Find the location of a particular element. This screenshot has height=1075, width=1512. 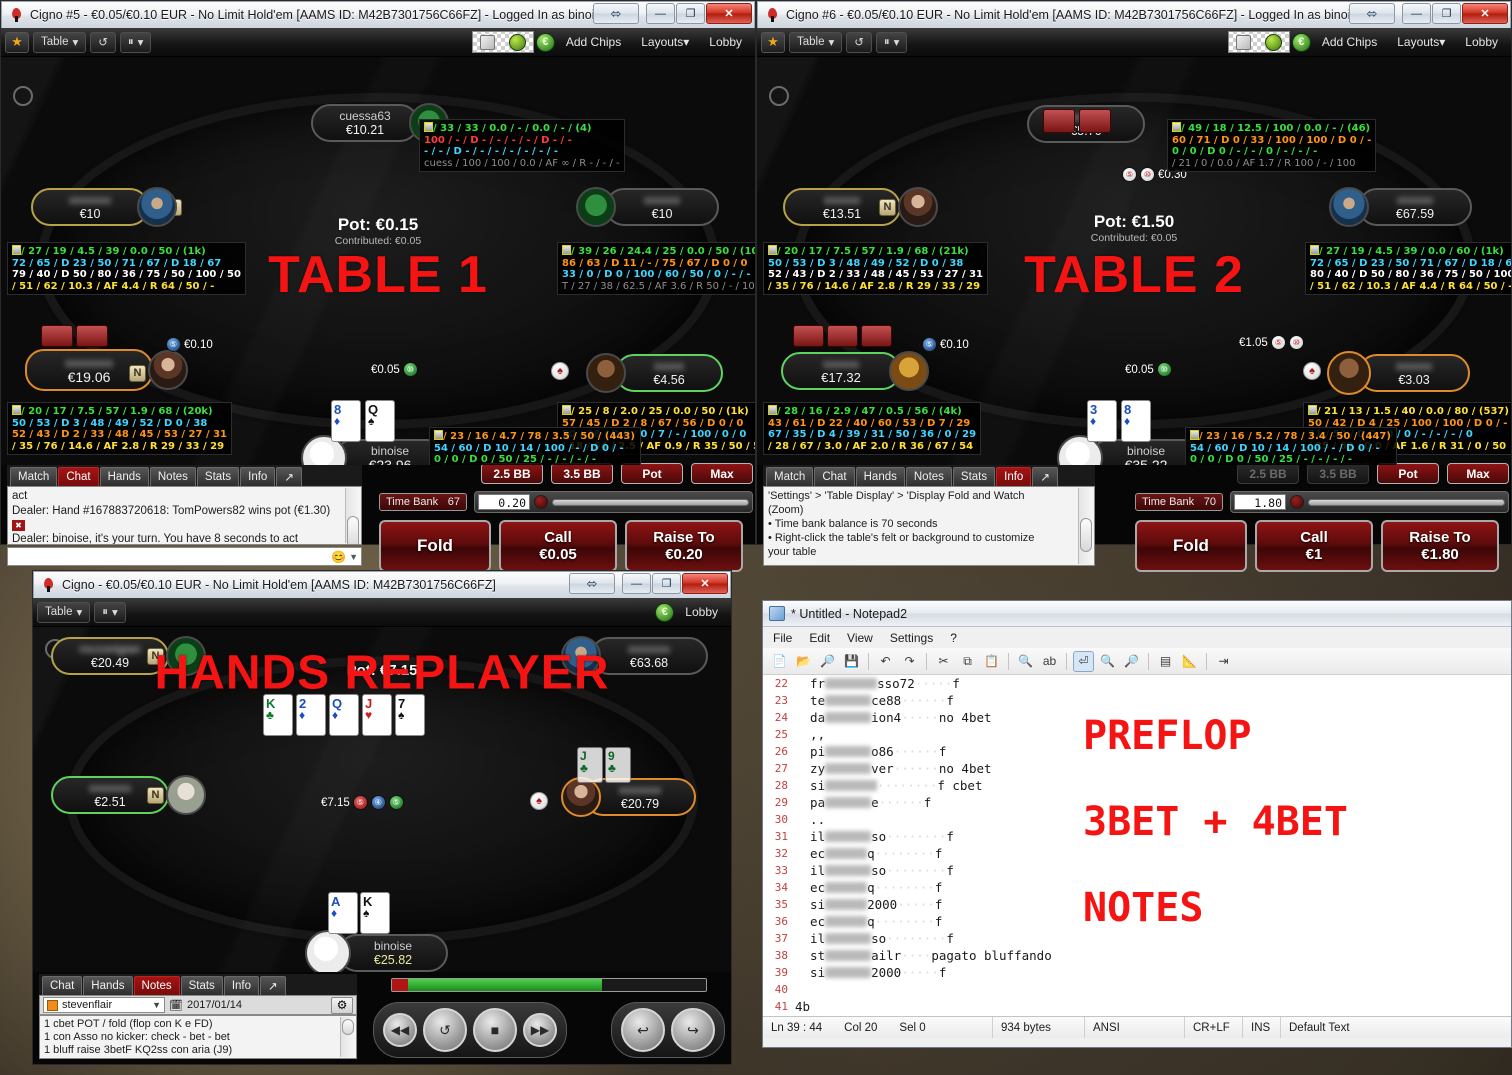

replayer-tabs: Chat Hands Notes Stats Info ↗ is located at coordinates (198, 984).